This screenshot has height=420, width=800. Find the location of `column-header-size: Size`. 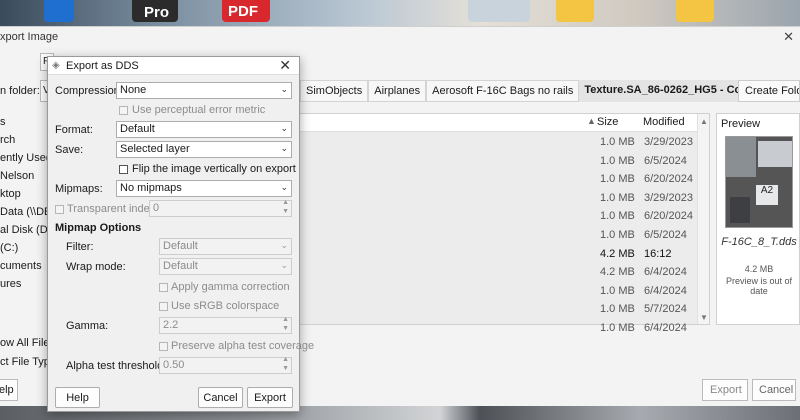

column-header-size: Size is located at coordinates (607, 122).